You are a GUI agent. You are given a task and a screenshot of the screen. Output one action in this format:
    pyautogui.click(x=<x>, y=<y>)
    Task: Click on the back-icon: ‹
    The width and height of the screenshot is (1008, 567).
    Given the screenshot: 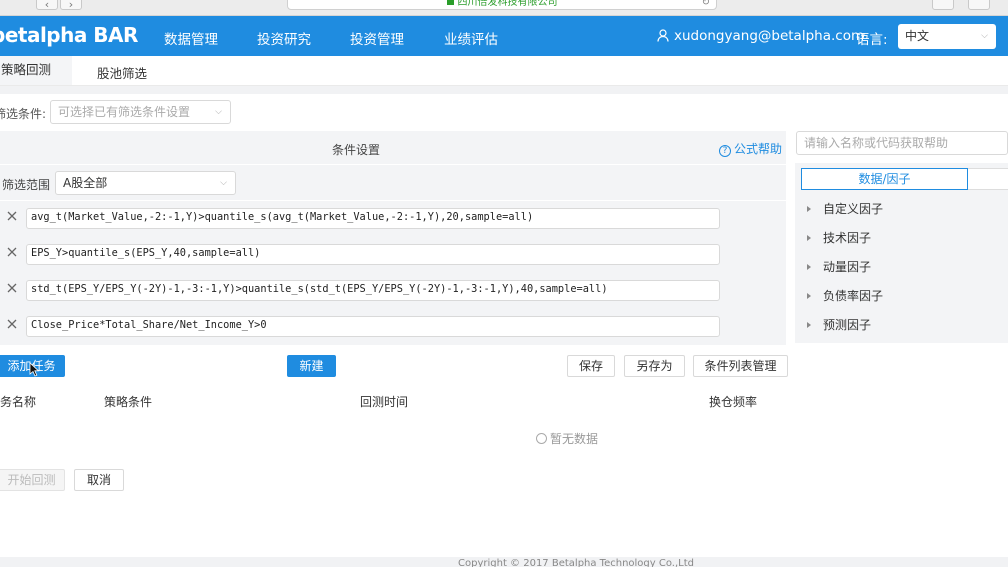 What is the action you would take?
    pyautogui.click(x=47, y=5)
    